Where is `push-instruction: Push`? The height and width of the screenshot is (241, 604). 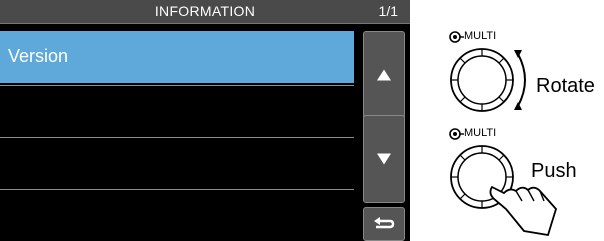
push-instruction: Push is located at coordinates (554, 171).